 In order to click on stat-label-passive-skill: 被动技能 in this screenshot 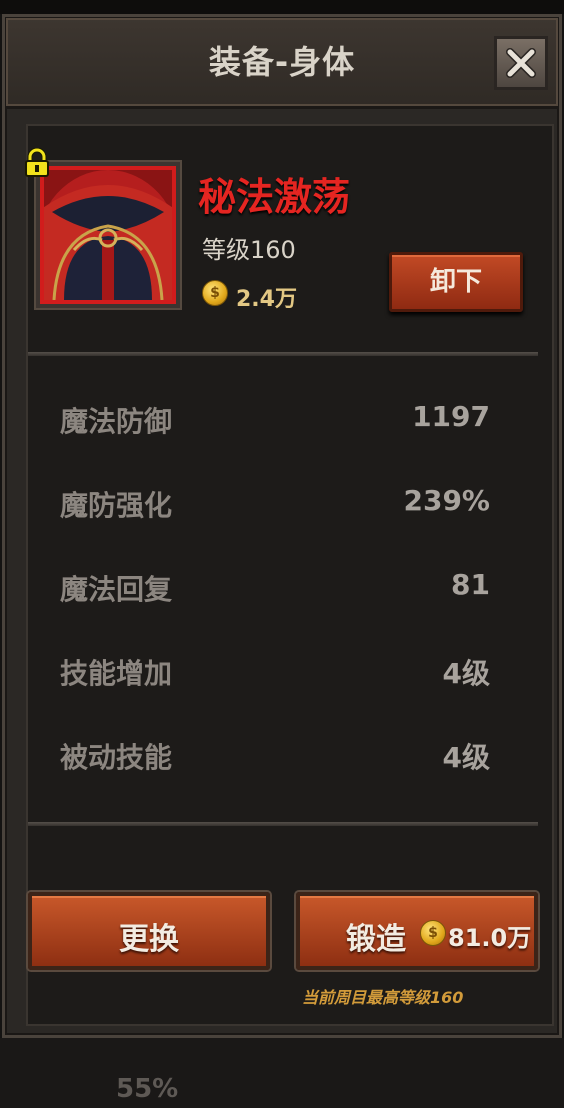, I will do `click(116, 757)`.